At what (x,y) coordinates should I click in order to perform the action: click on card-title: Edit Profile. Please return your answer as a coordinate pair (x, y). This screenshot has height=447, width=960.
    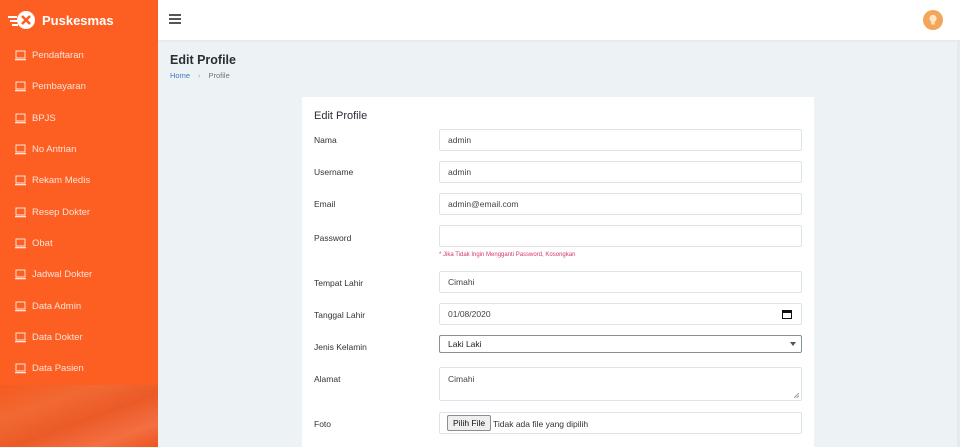
    Looking at the image, I should click on (341, 116).